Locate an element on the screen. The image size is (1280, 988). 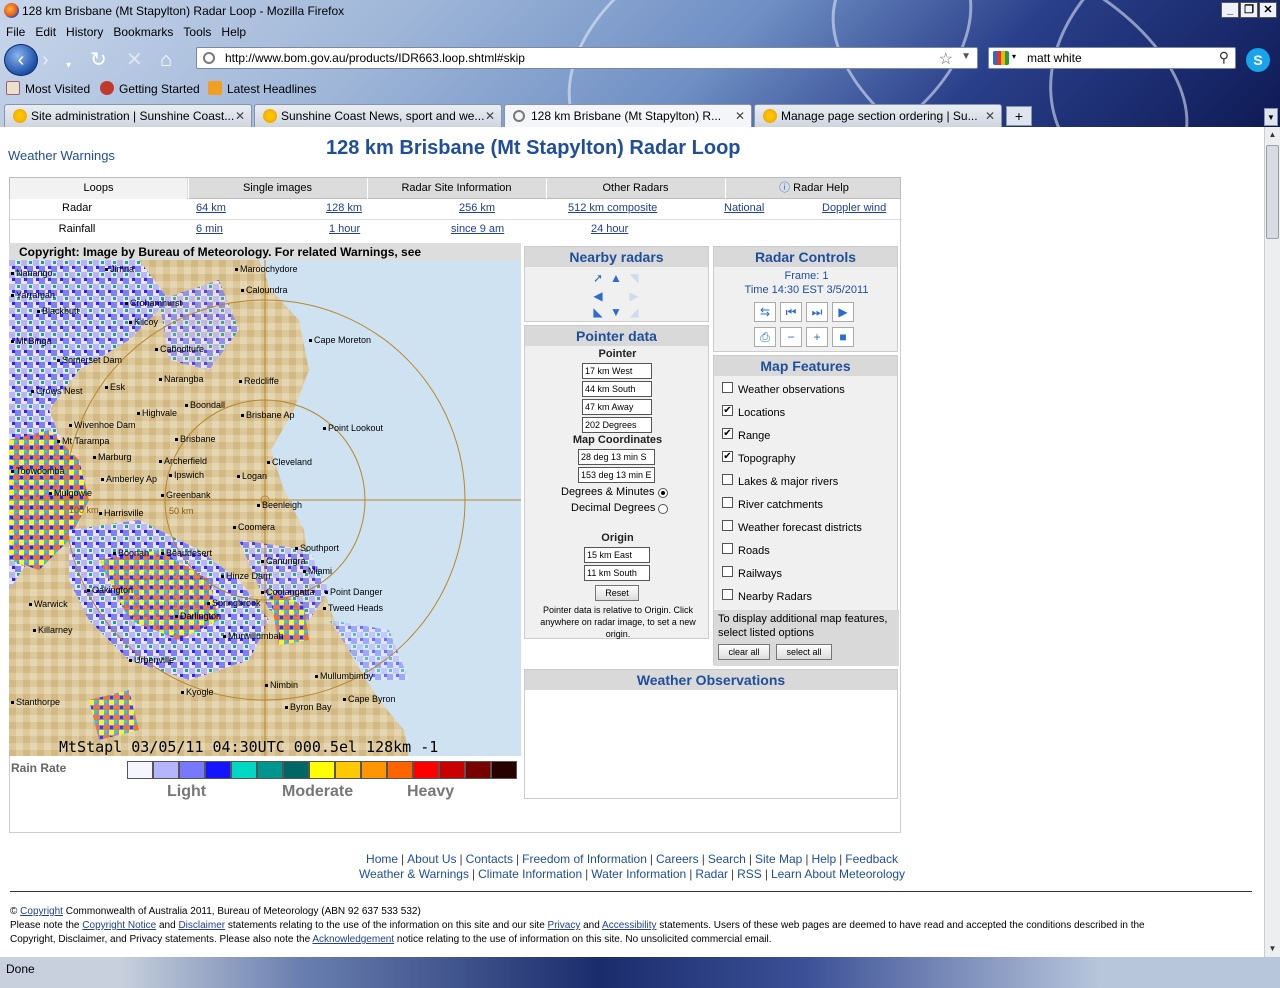
weather-warnings-link: Weather Warnings is located at coordinates (61, 155).